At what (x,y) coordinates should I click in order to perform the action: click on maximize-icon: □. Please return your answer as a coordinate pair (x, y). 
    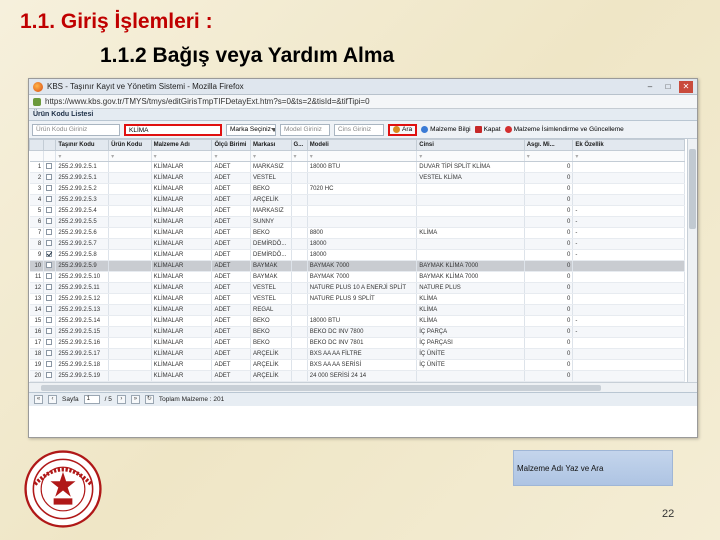
    Looking at the image, I should click on (668, 87).